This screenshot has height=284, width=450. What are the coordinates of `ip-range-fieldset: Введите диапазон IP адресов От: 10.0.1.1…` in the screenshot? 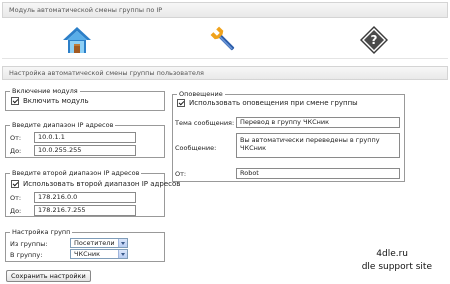 It's located at (85, 139).